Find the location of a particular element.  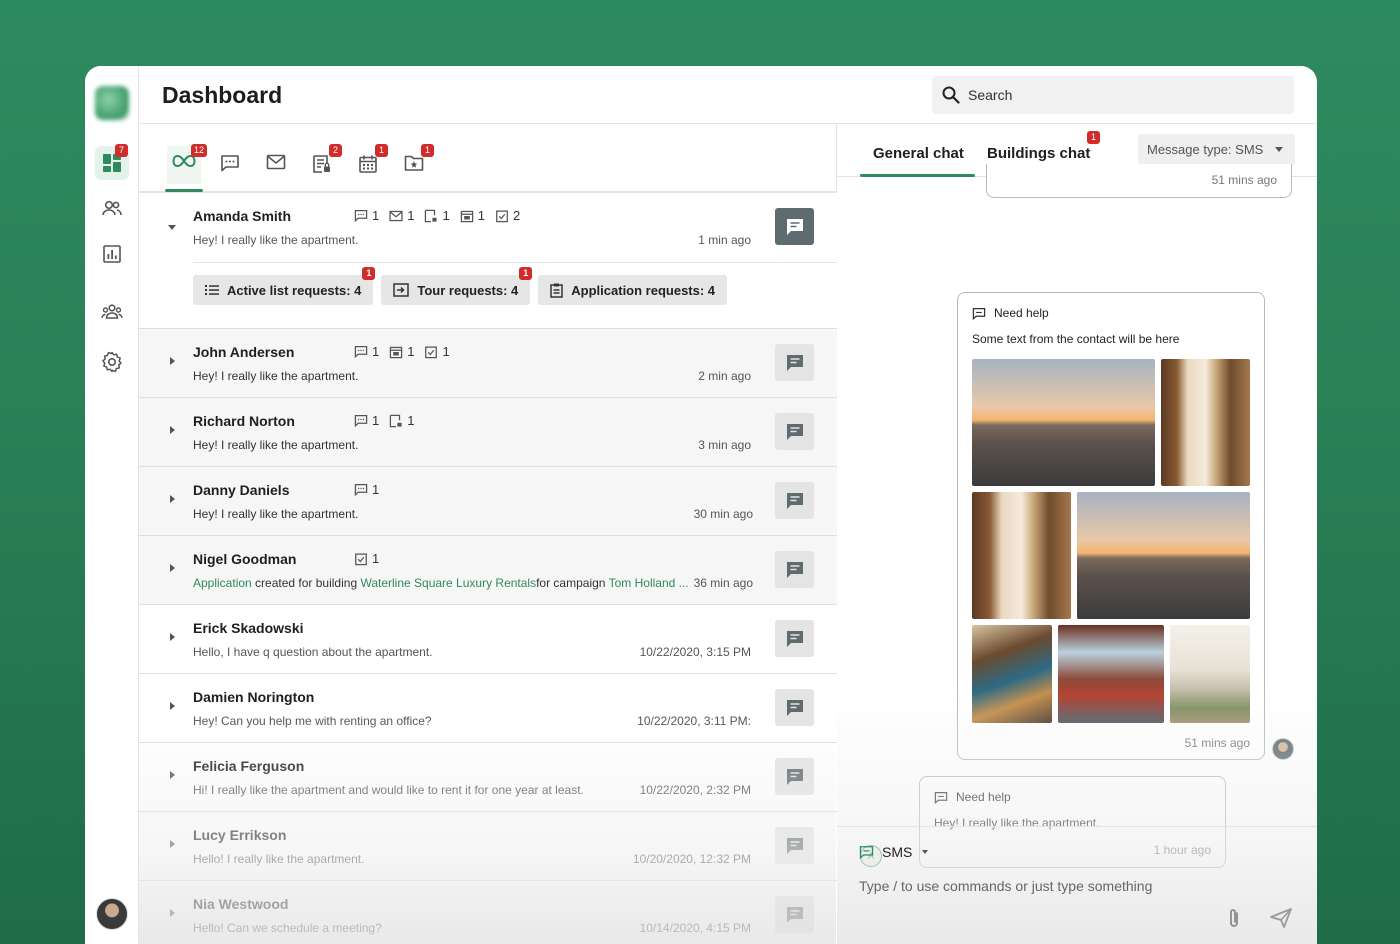

chat-count-icon is located at coordinates (361, 489).